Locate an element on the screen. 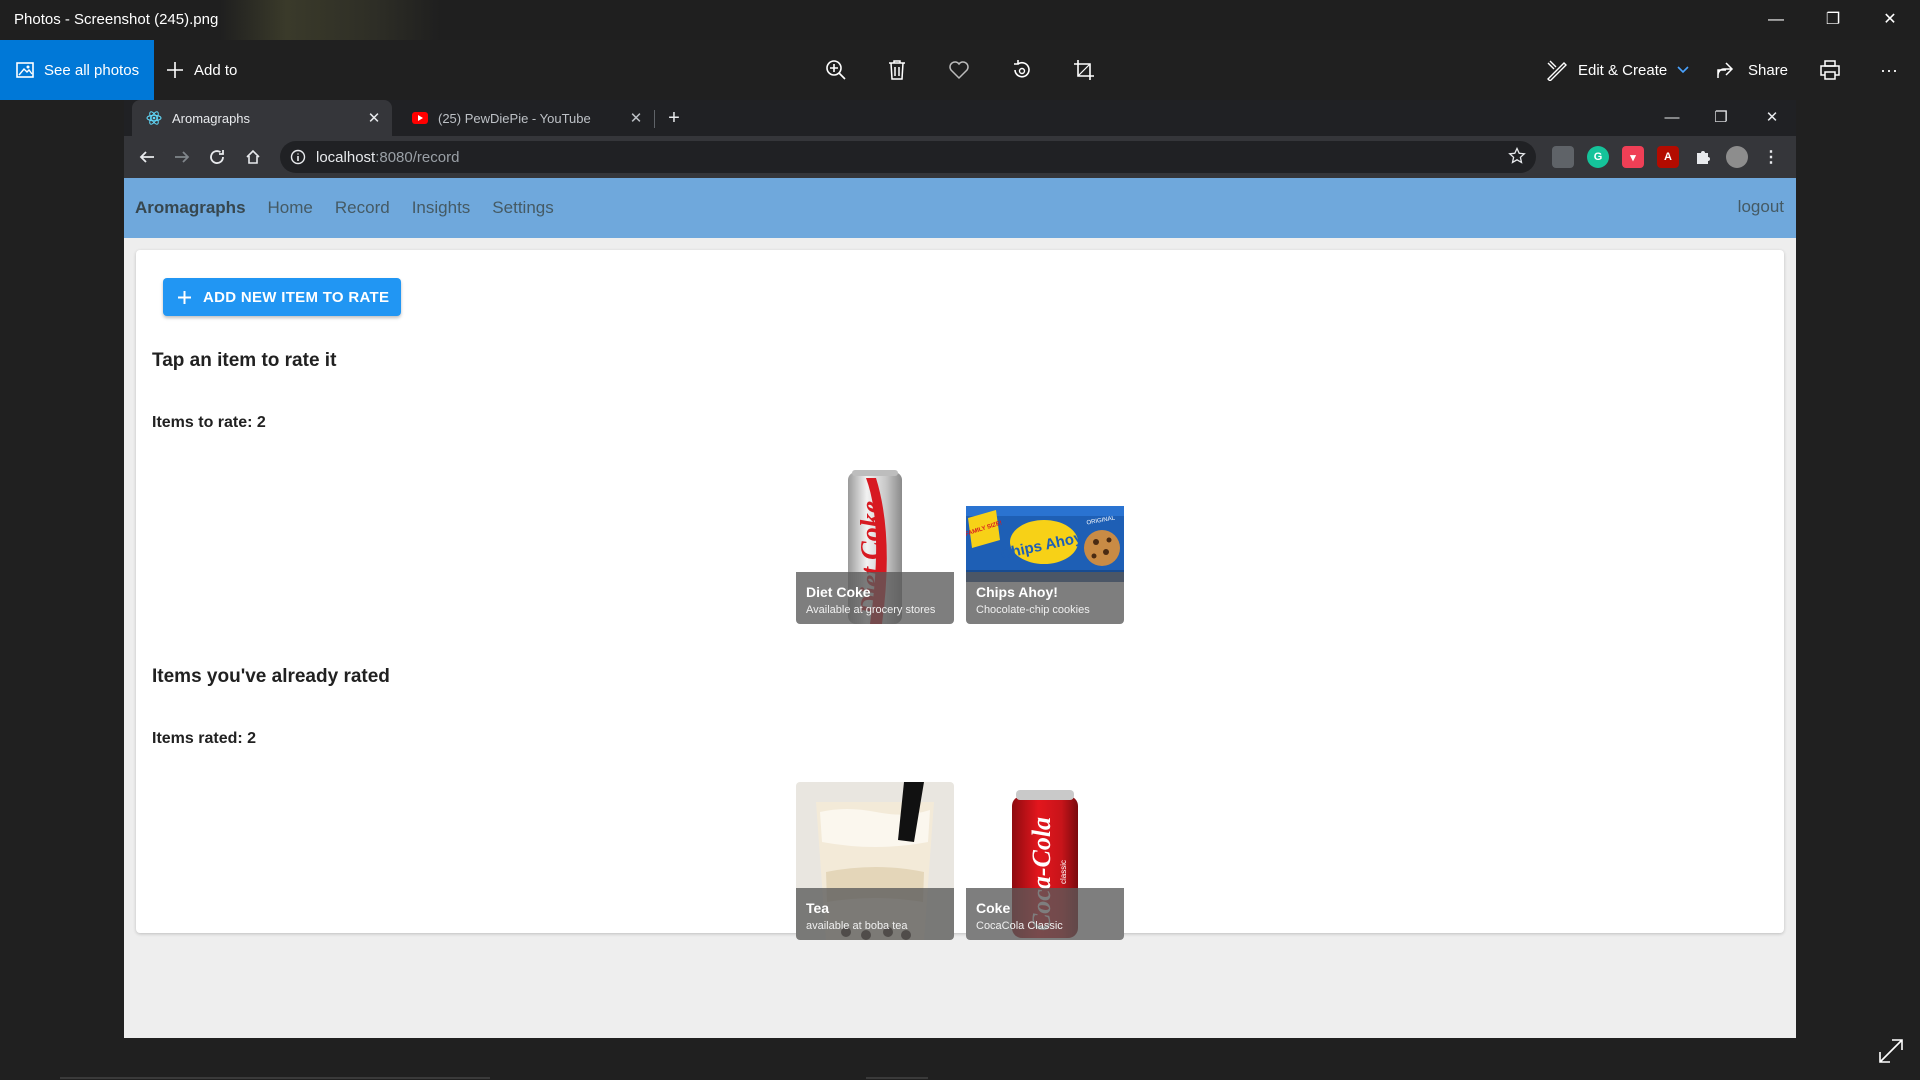  print-icon is located at coordinates (1830, 70).